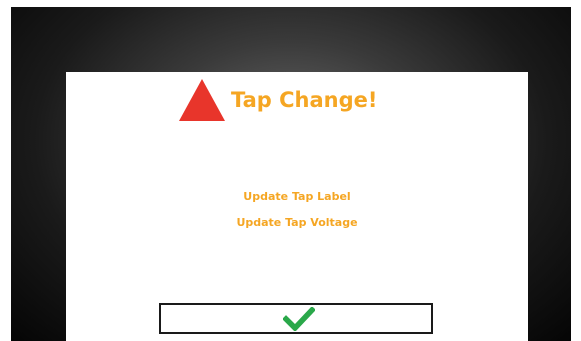 The height and width of the screenshot is (341, 581). What do you see at coordinates (299, 319) in the screenshot?
I see `checkmark-icon` at bounding box center [299, 319].